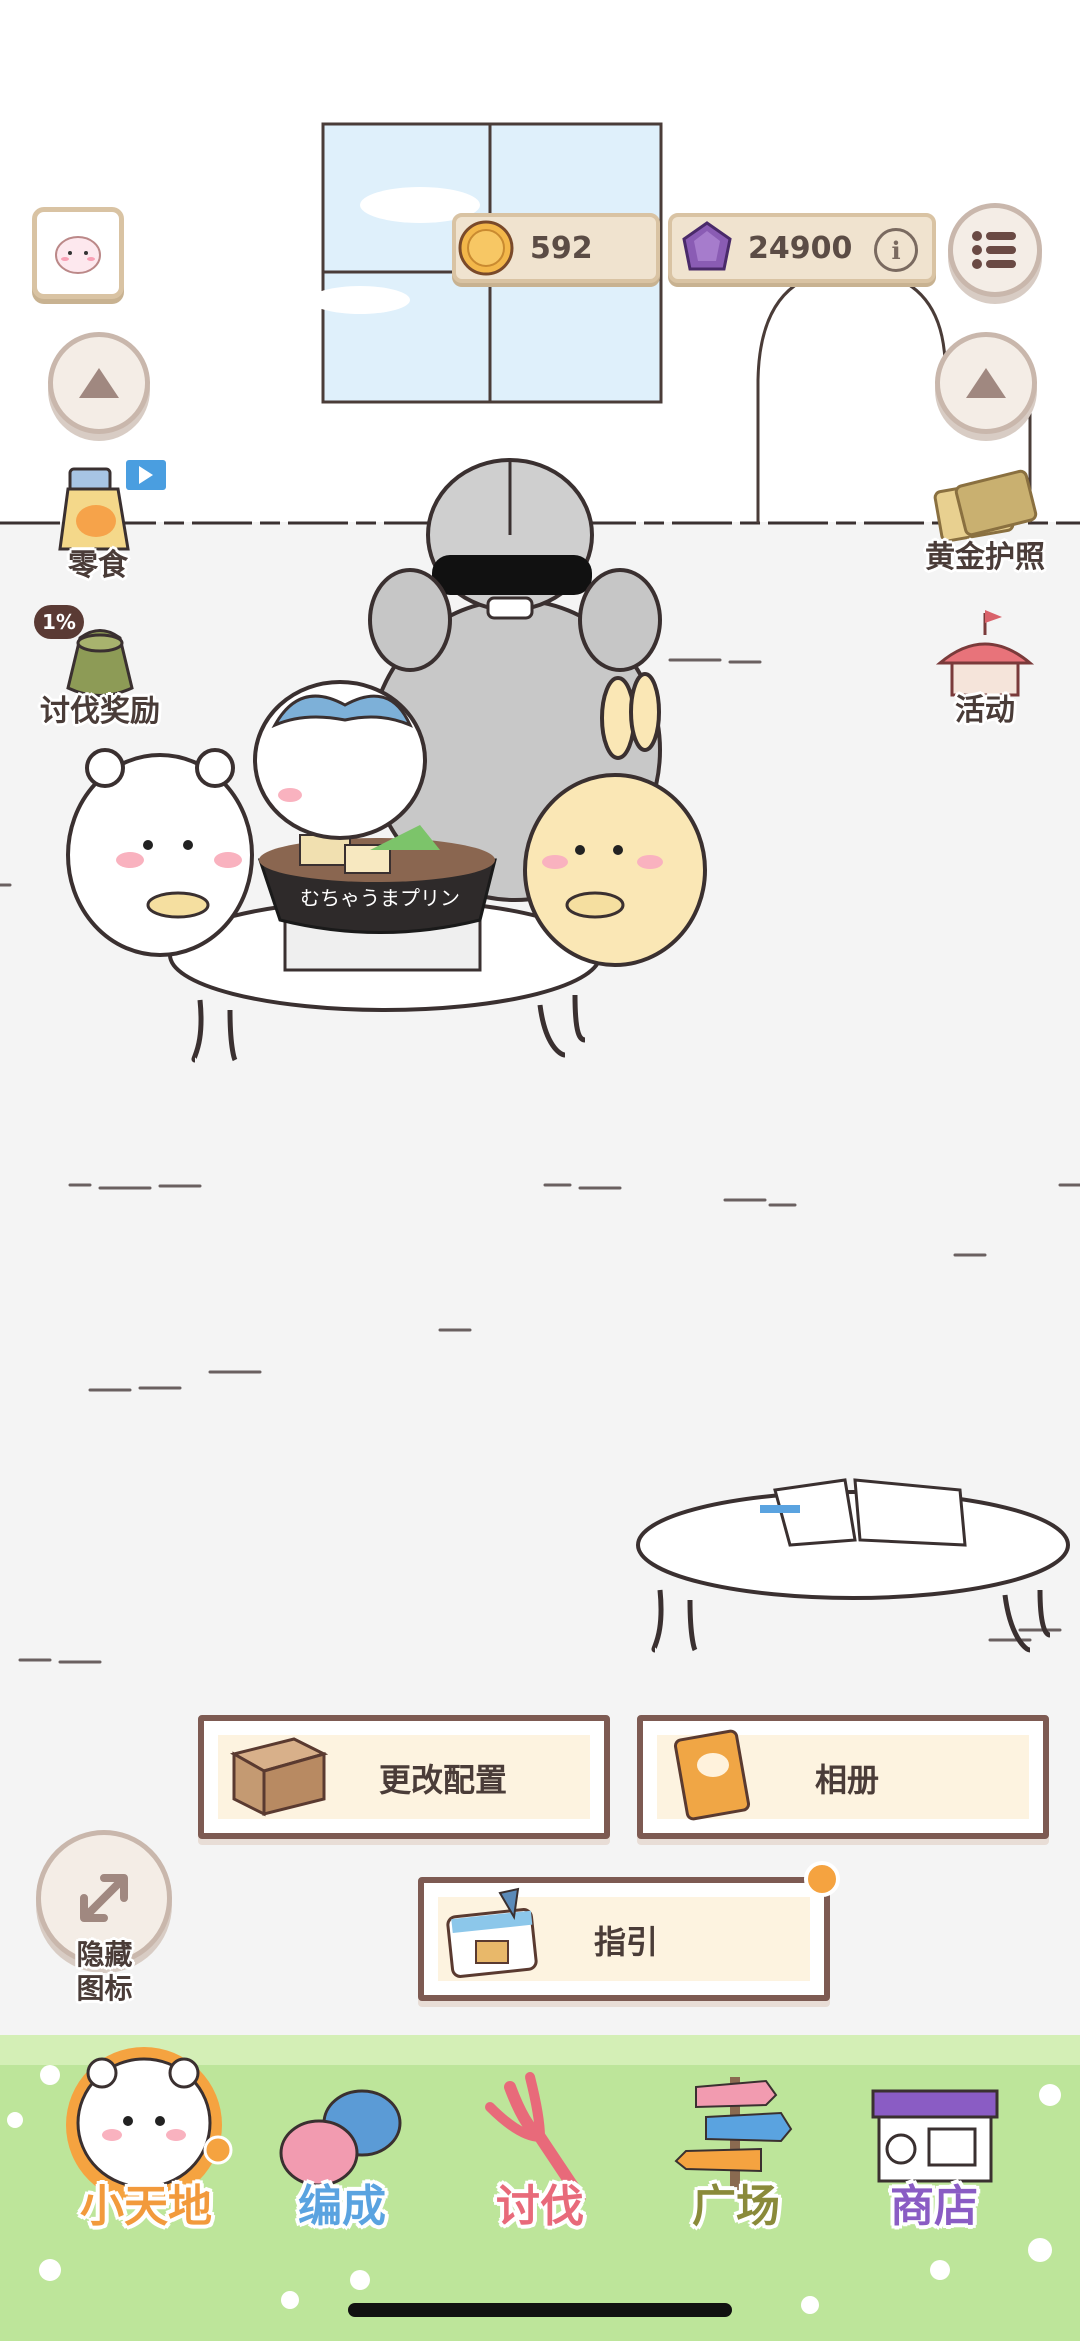  I want to click on coin-counter: 592, so click(556, 248).